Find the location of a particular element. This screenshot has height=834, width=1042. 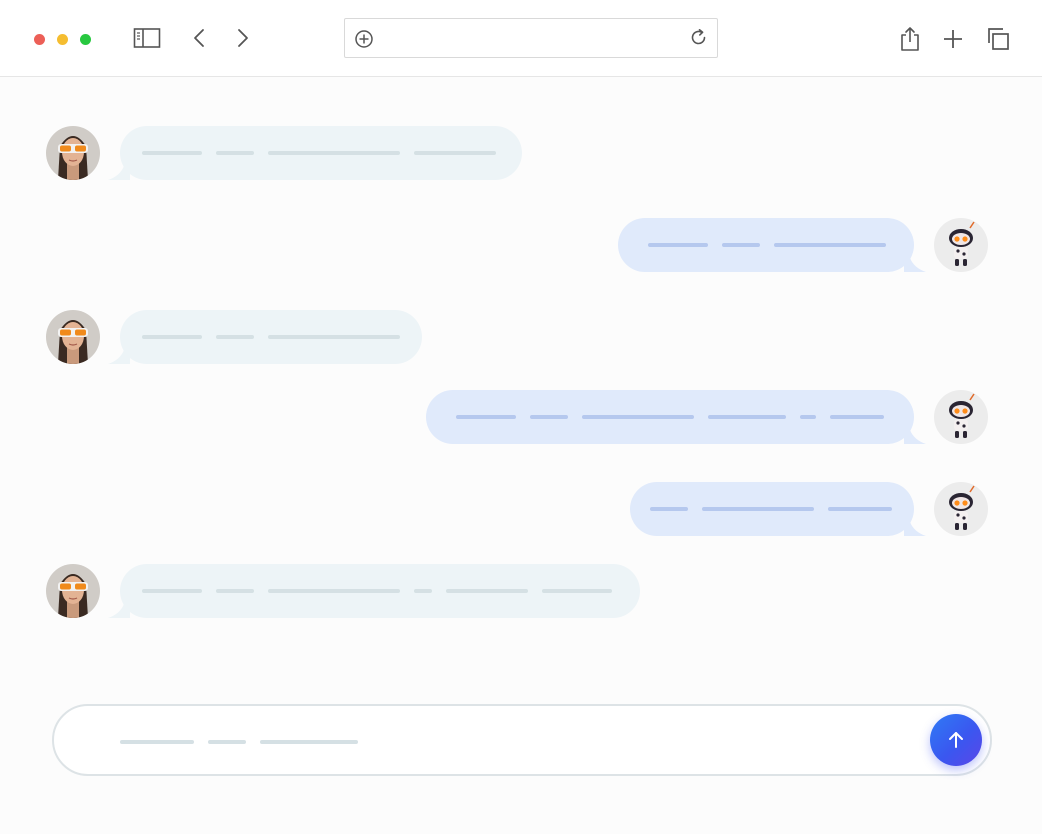

address-bar is located at coordinates (531, 38).